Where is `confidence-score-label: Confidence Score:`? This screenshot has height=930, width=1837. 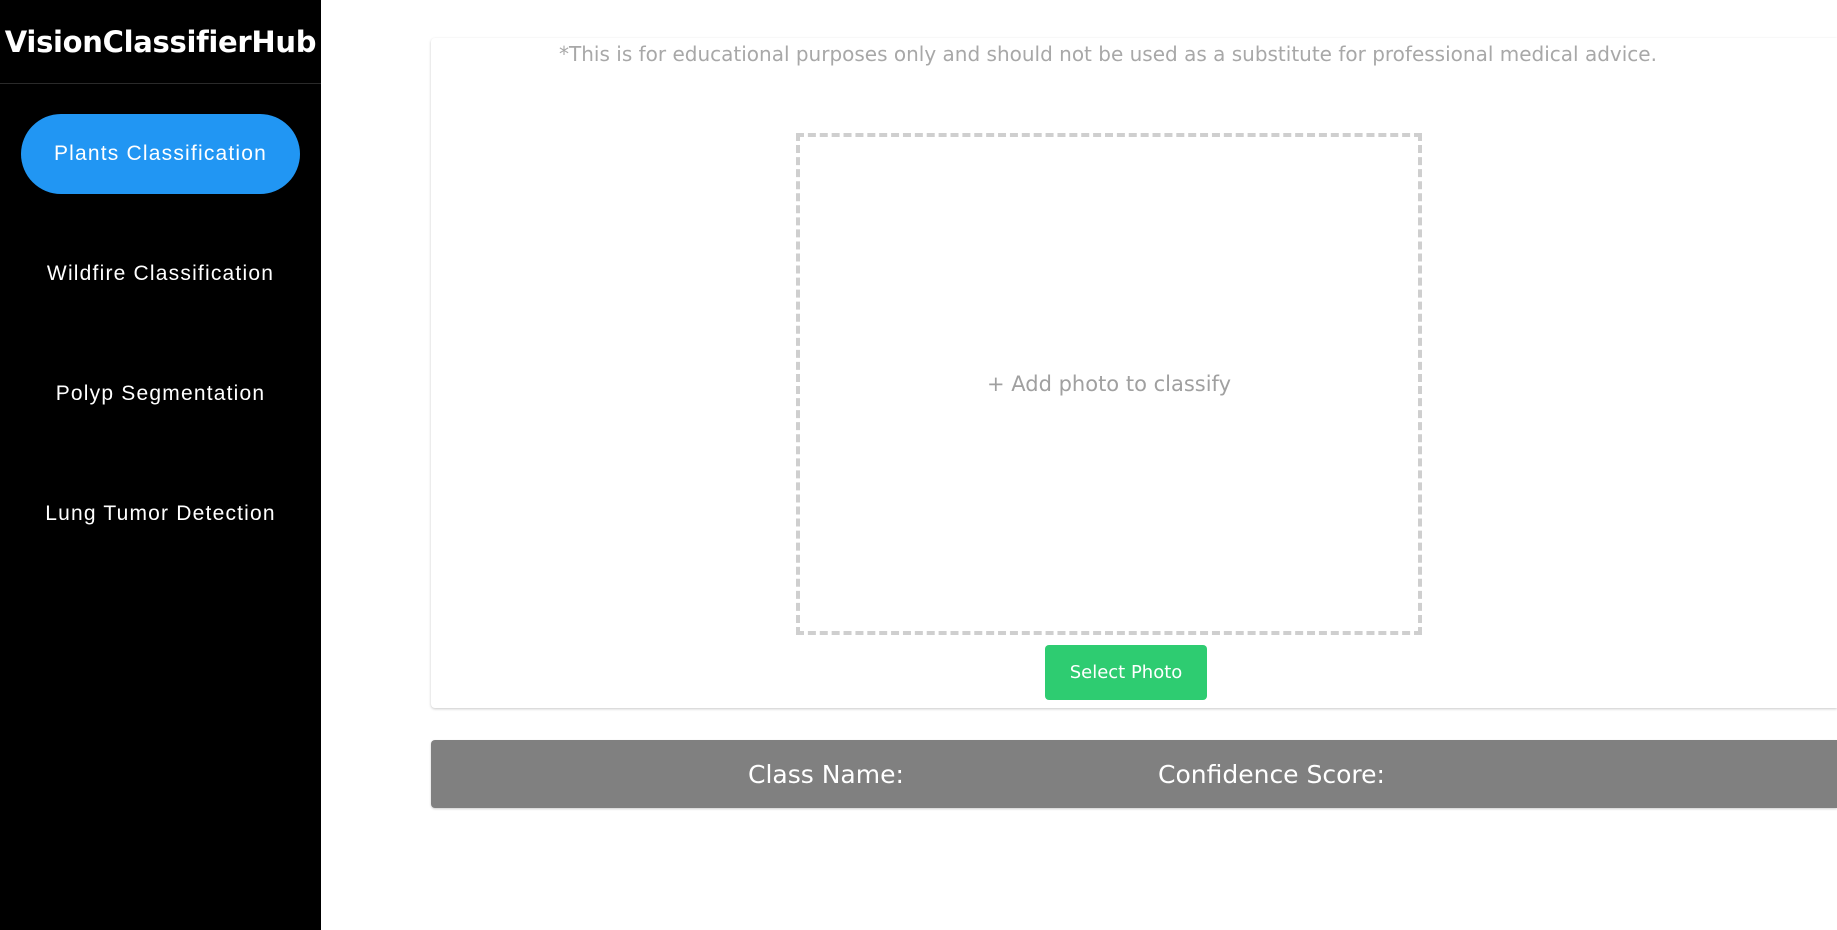 confidence-score-label: Confidence Score: is located at coordinates (1271, 774).